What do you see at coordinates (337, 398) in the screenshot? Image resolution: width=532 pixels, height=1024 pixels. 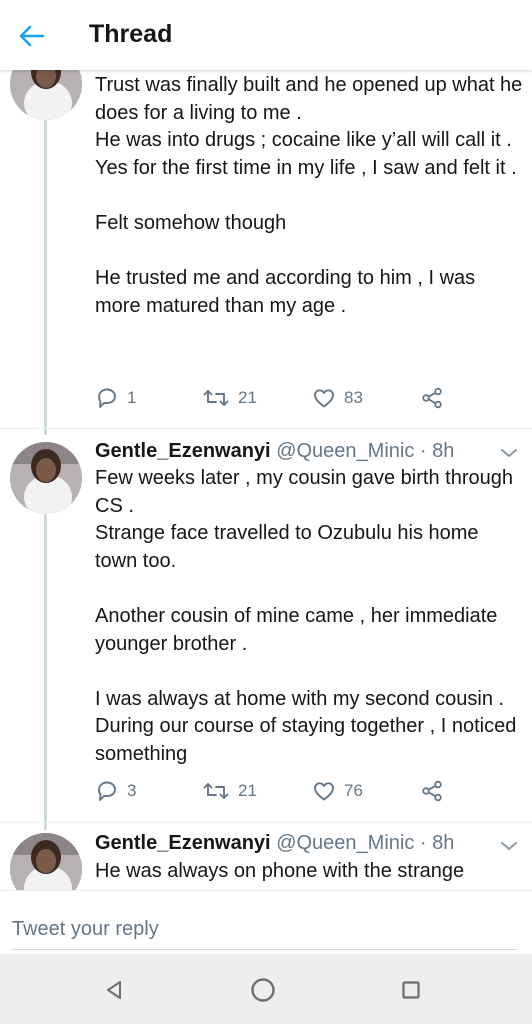 I see `like-button: 83` at bounding box center [337, 398].